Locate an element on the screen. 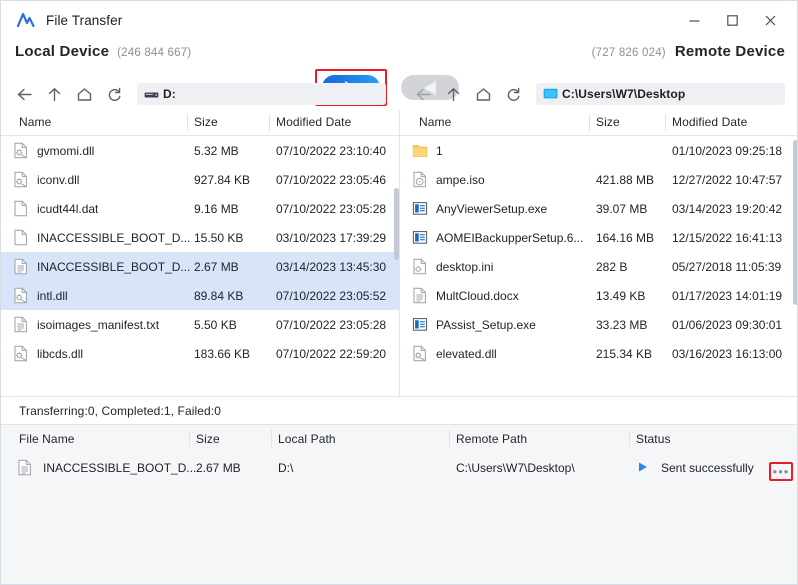 The height and width of the screenshot is (585, 798). transfer-status-text: Sent successfully is located at coordinates (707, 468).